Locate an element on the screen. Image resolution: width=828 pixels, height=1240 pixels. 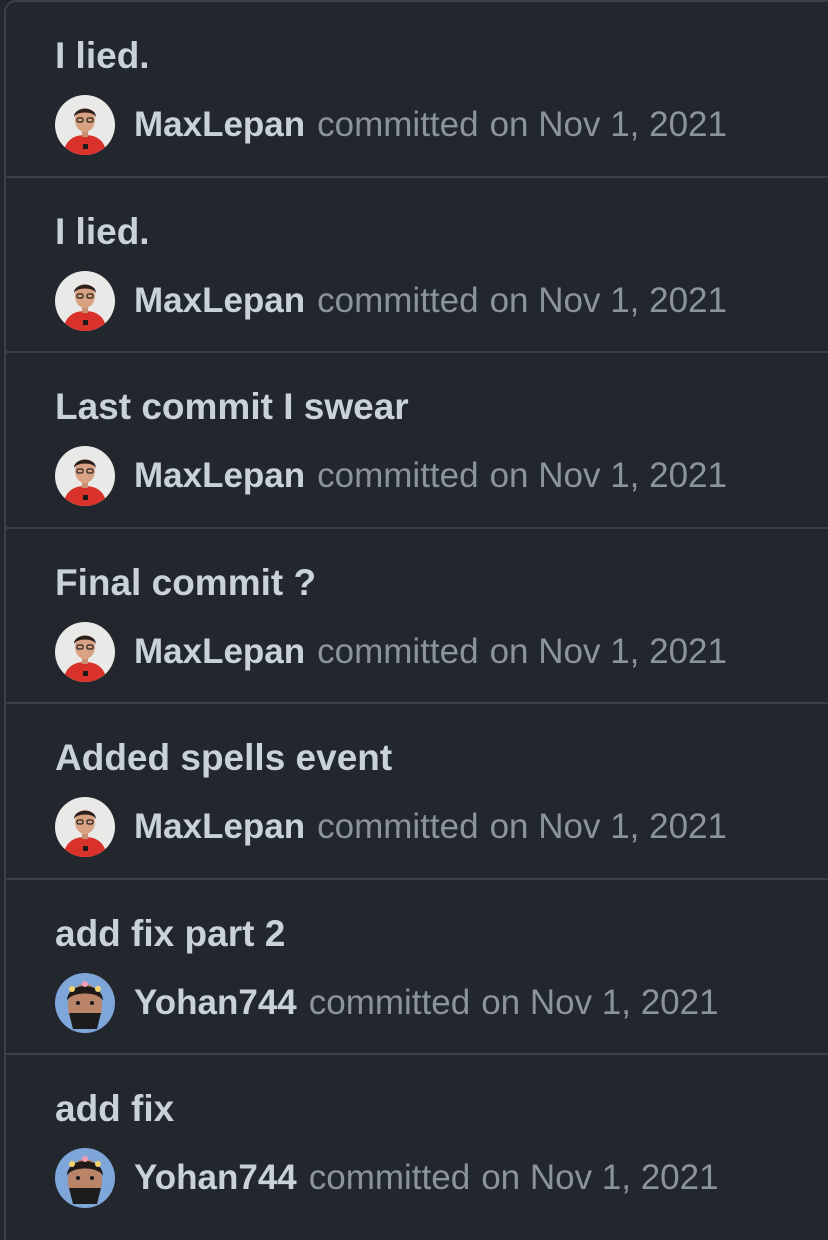
commit-title-link: add fix is located at coordinates (114, 1109).